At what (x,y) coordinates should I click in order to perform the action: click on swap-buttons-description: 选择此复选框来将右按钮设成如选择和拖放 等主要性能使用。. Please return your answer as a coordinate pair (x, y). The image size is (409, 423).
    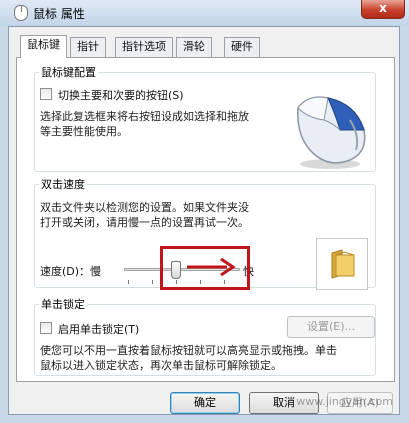
    Looking at the image, I should click on (144, 124).